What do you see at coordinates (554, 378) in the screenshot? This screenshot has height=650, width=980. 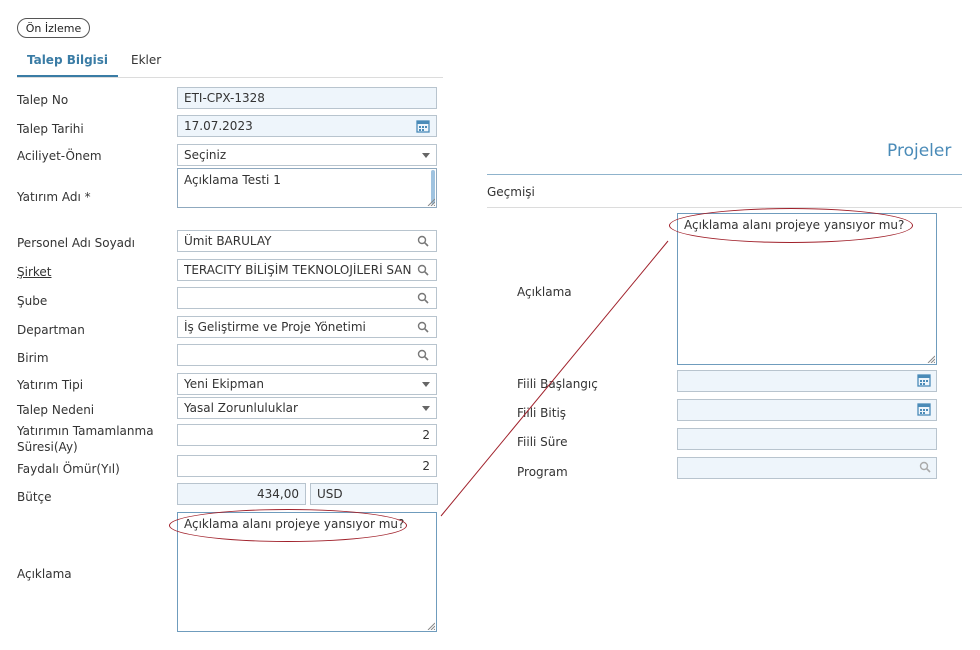 I see `annotation-connector` at bounding box center [554, 378].